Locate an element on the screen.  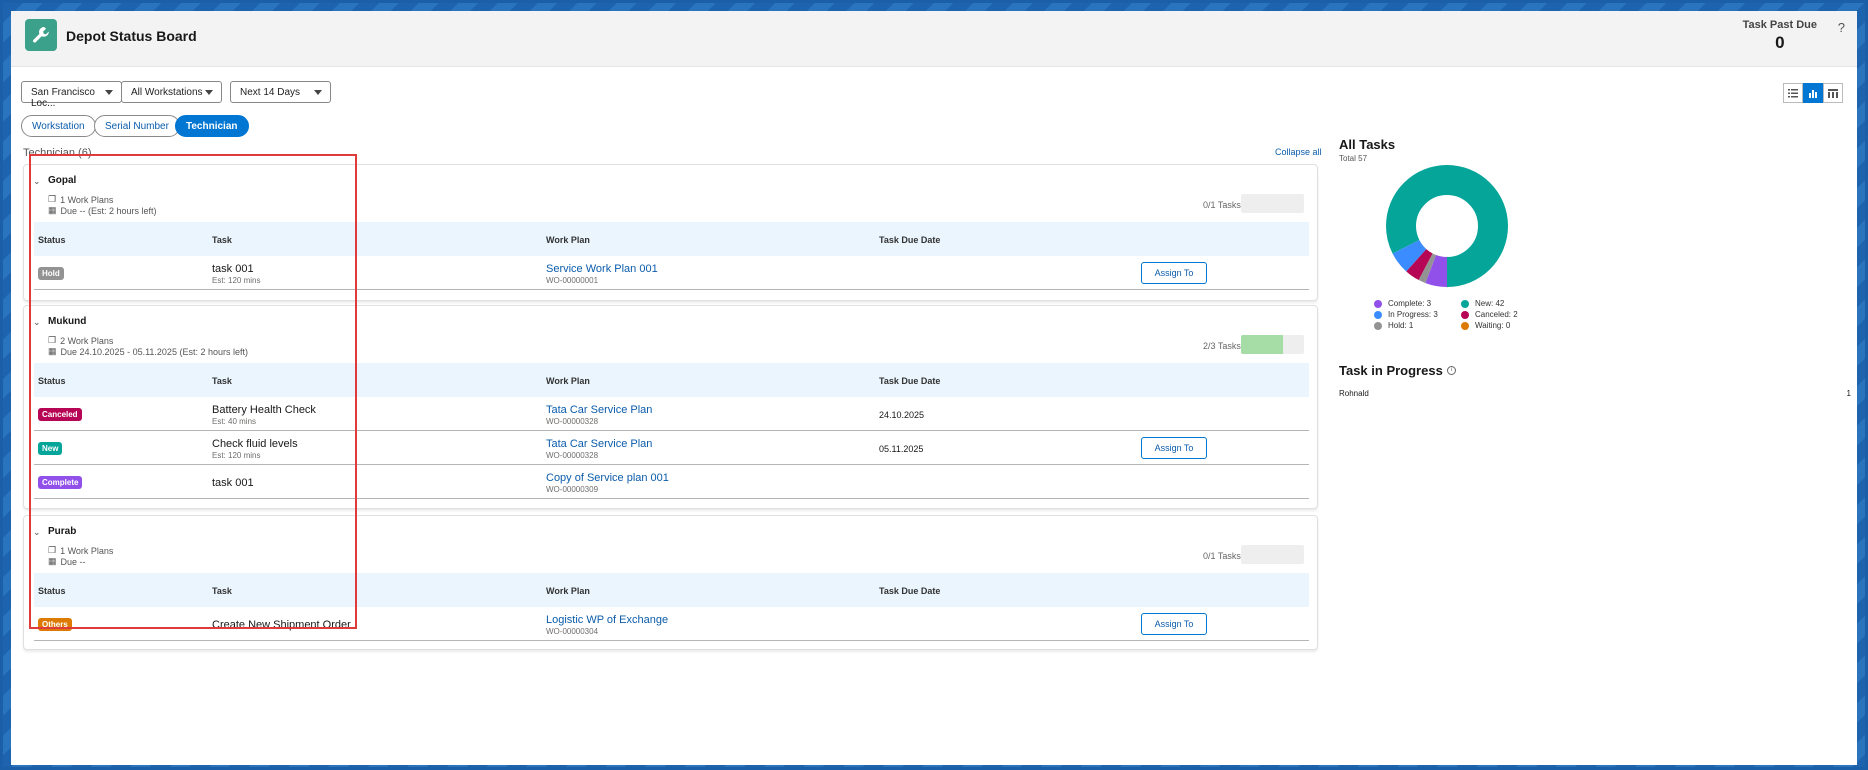
in-progress-count: 1 is located at coordinates (1848, 393).